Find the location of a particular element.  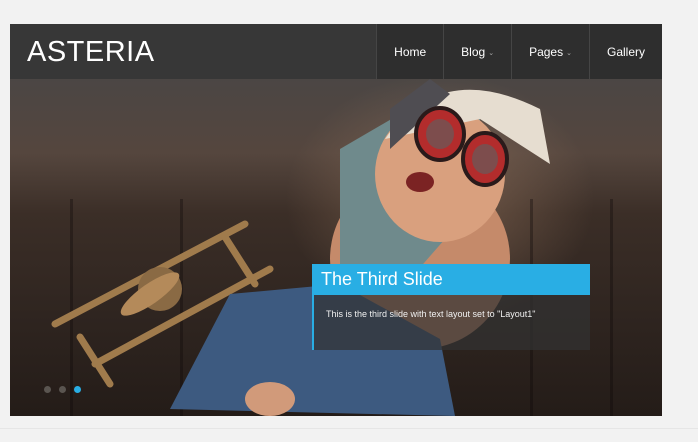

slider-pagination is located at coordinates (62, 389).